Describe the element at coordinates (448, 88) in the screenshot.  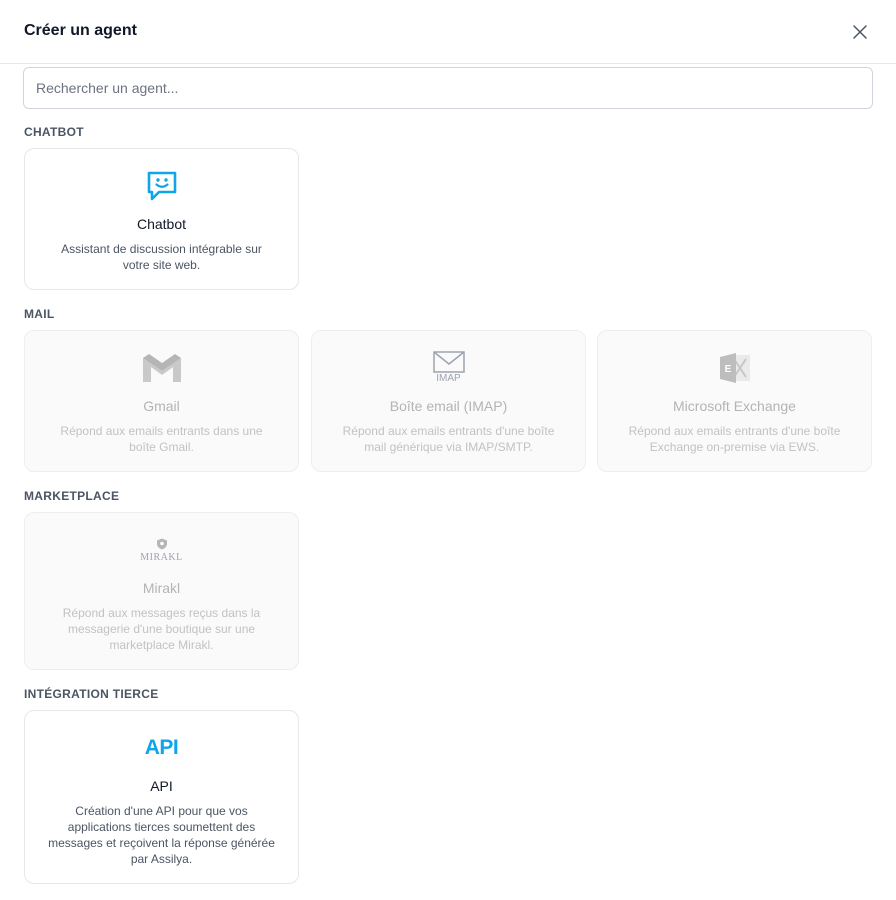
I see `search-input` at that location.